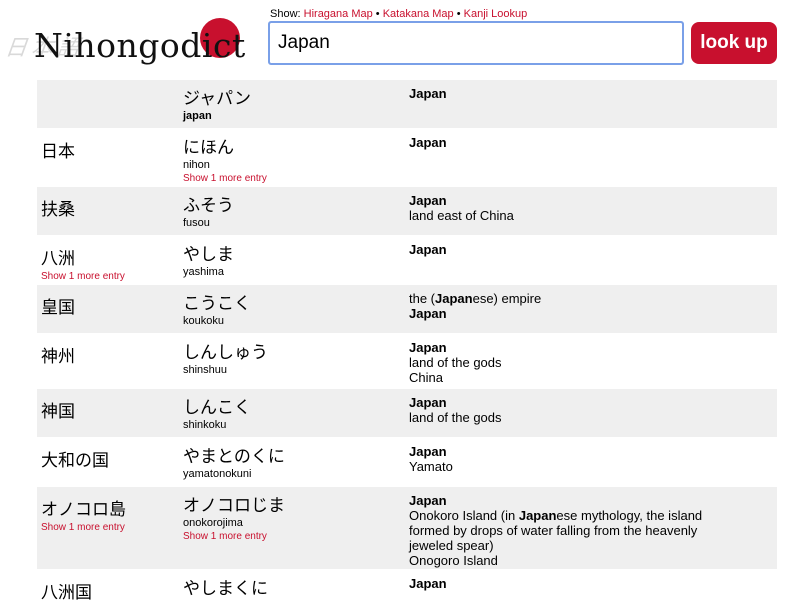 Image resolution: width=800 pixels, height=610 pixels. I want to click on romaji-text: yashima, so click(203, 272).